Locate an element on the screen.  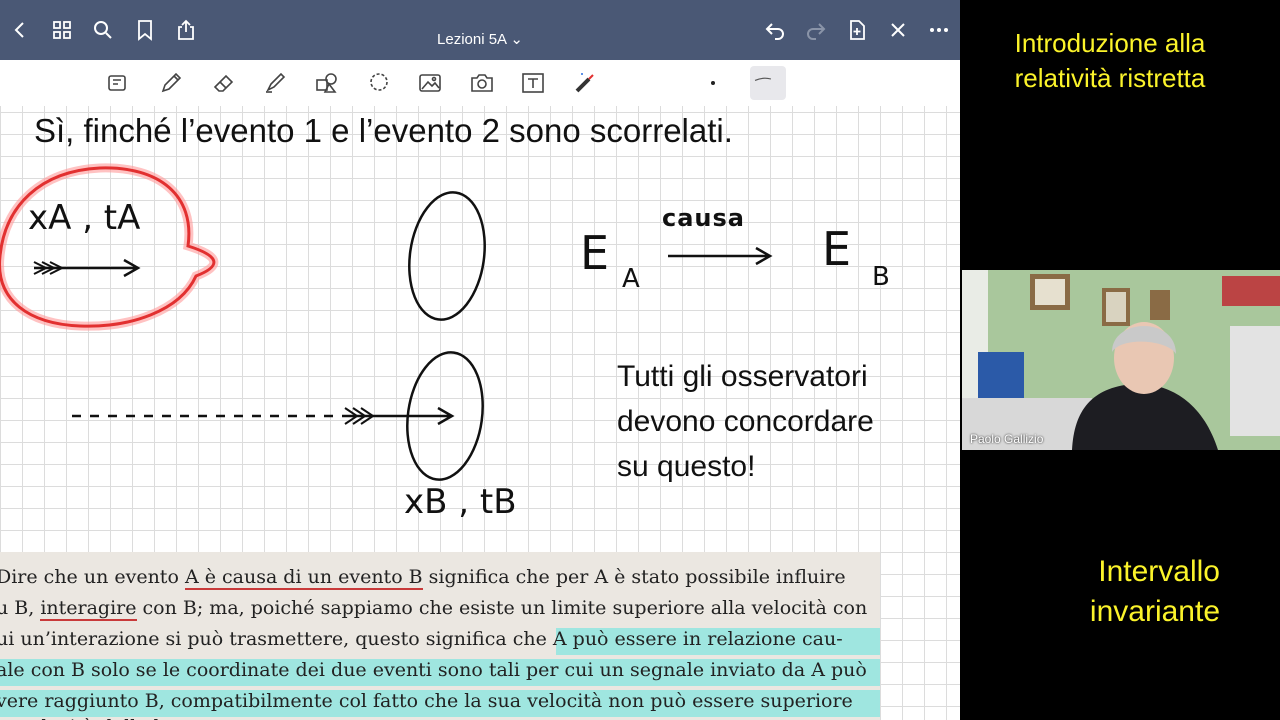
event-b-label: E is located at coordinates (837, 249).